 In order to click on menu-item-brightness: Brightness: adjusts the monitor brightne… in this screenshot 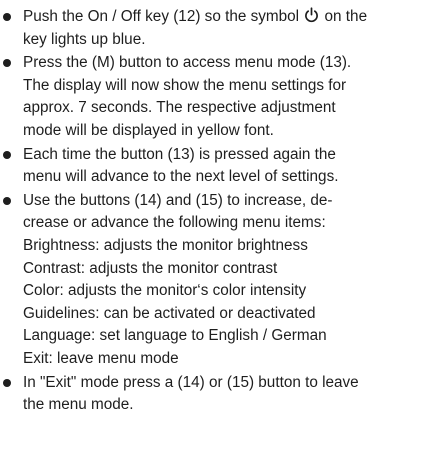, I will do `click(165, 245)`.